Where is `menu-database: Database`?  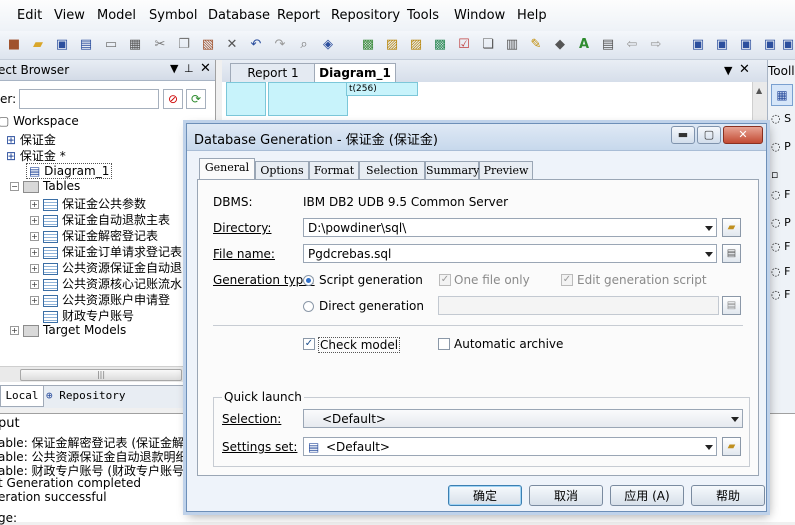
menu-database: Database is located at coordinates (239, 15).